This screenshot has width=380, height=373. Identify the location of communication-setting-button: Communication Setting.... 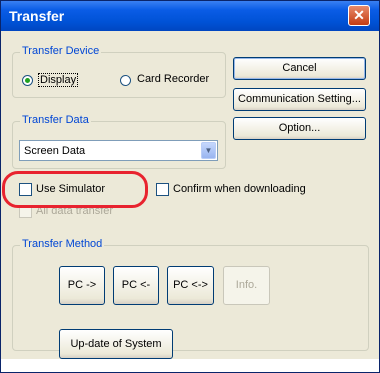
(299, 99).